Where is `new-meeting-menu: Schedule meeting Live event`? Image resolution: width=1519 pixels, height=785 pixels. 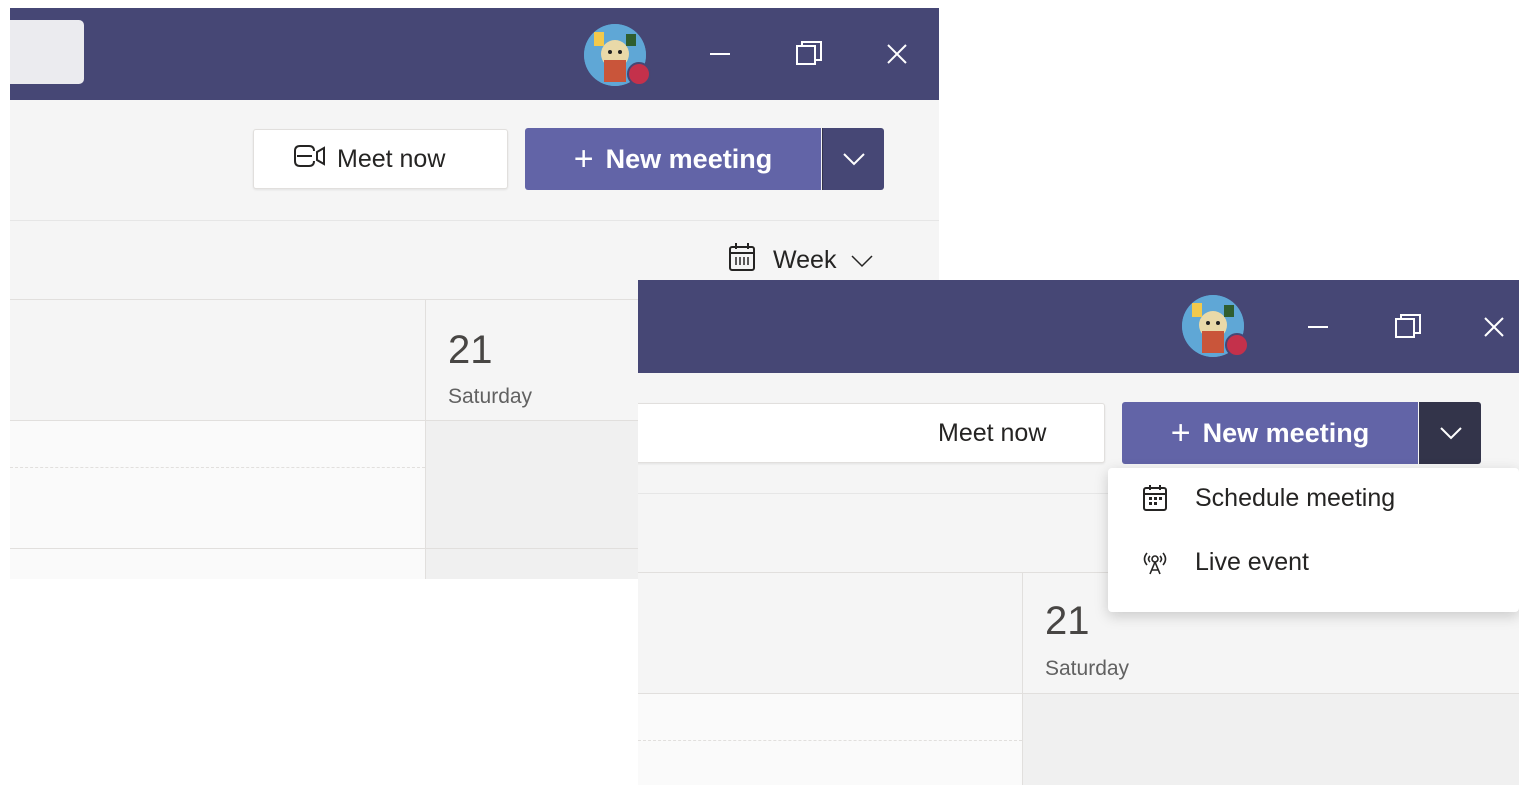 new-meeting-menu: Schedule meeting Live event is located at coordinates (1313, 540).